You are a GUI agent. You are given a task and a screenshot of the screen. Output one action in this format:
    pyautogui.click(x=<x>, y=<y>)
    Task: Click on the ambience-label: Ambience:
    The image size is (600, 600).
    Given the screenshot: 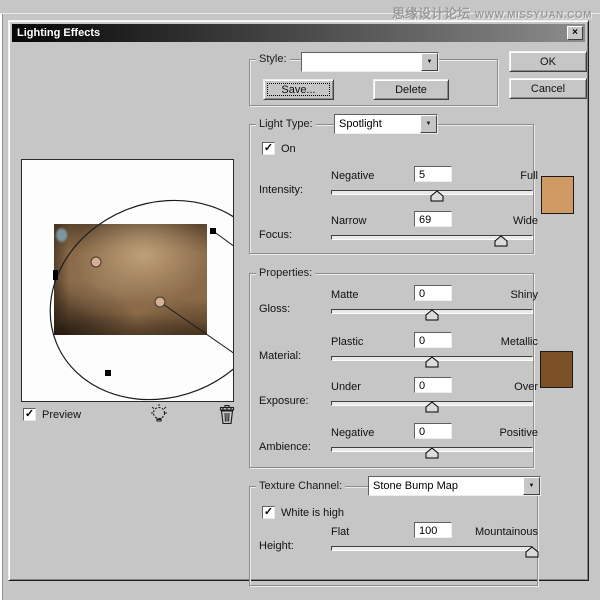 What is the action you would take?
    pyautogui.click(x=285, y=447)
    